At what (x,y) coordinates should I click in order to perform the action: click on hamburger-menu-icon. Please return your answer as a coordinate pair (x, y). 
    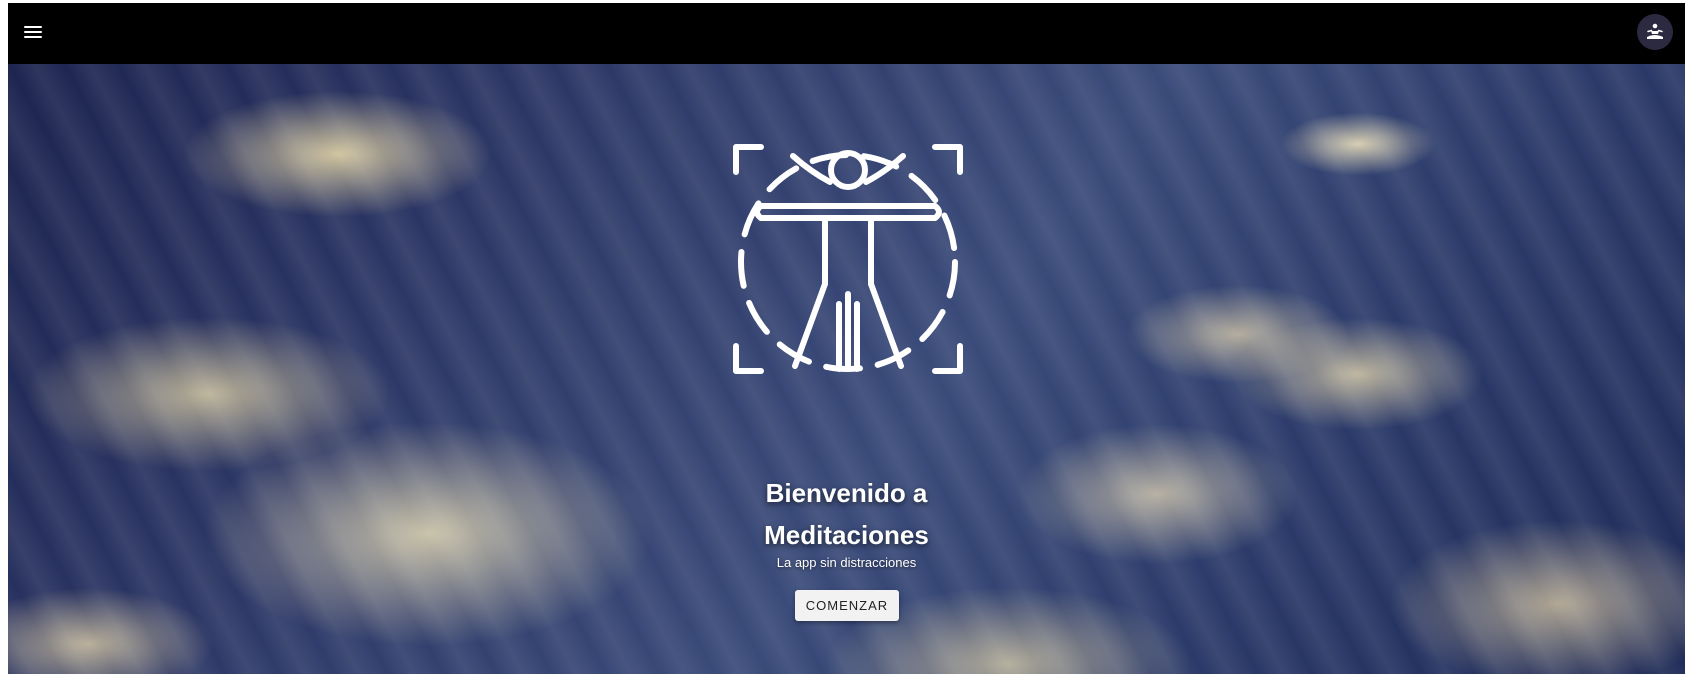
    Looking at the image, I should click on (33, 32).